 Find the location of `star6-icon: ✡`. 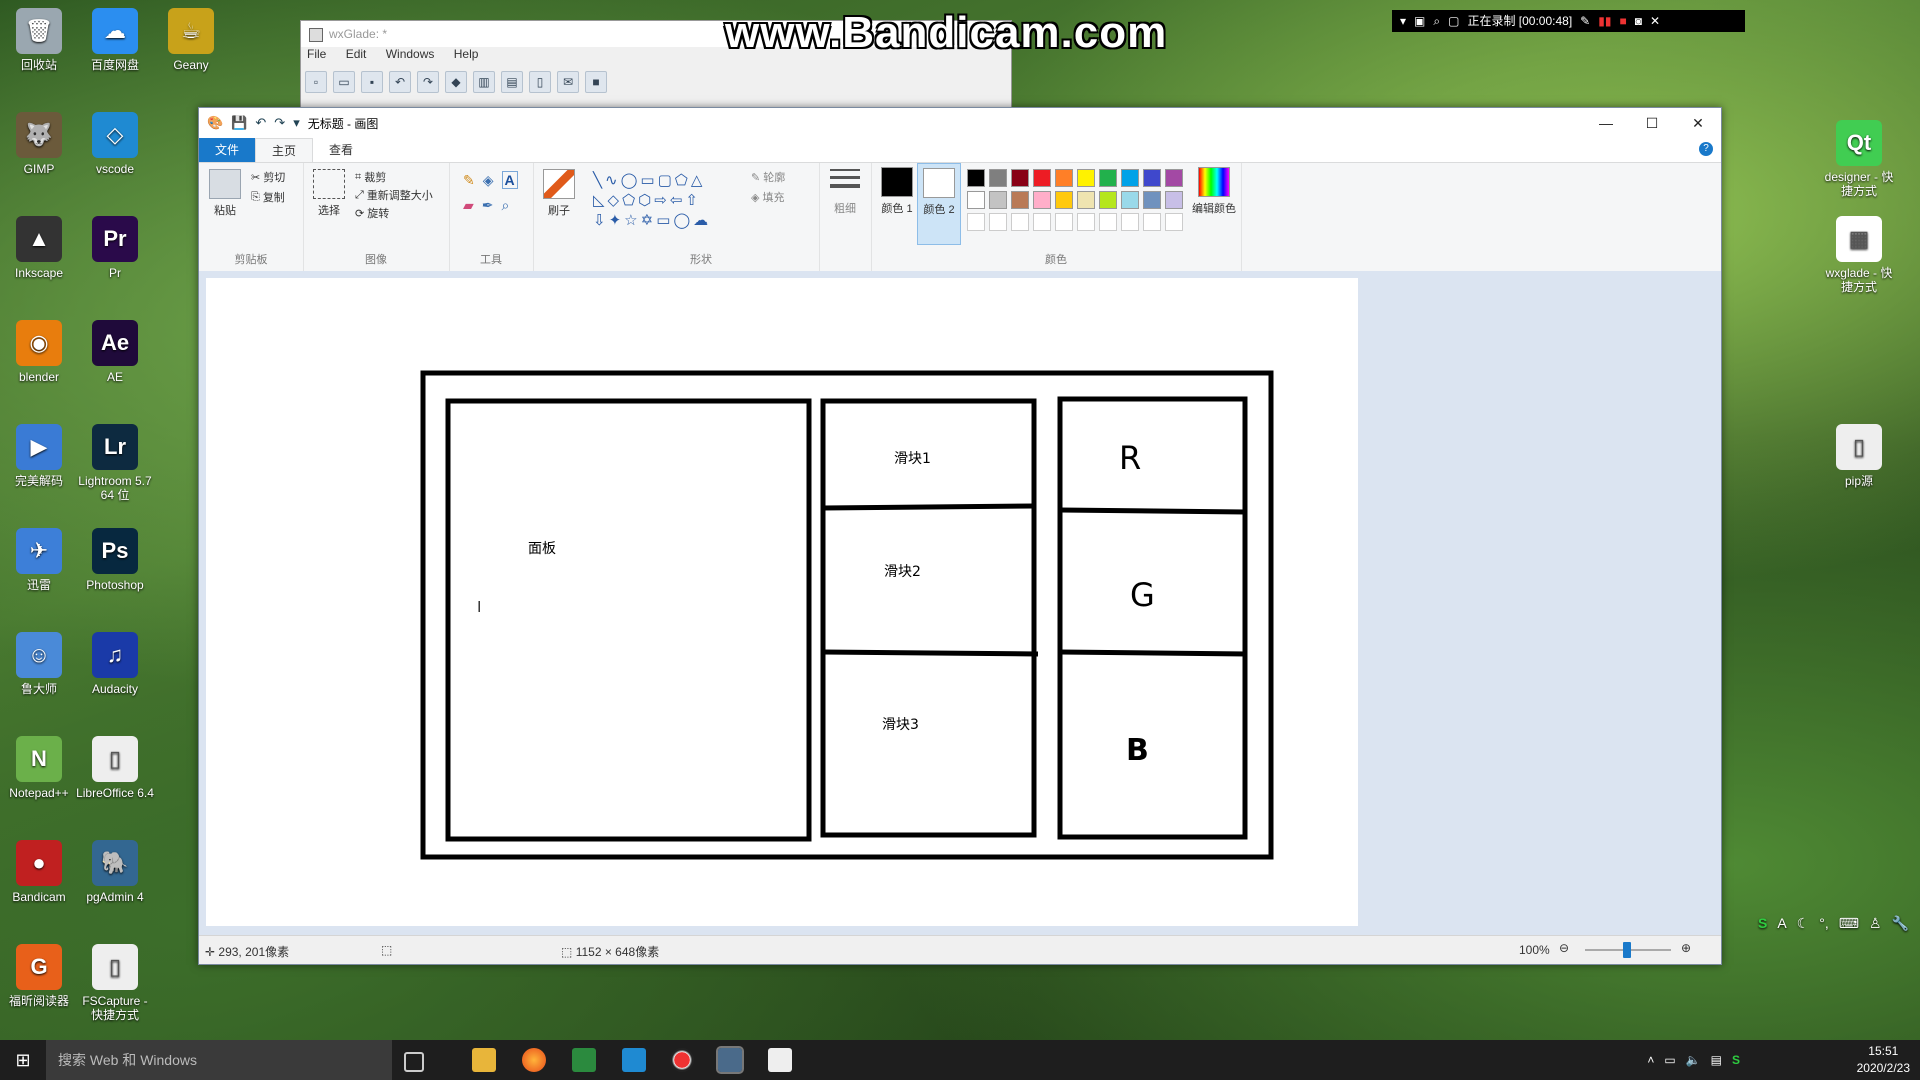

star6-icon: ✡ is located at coordinates (649, 220).